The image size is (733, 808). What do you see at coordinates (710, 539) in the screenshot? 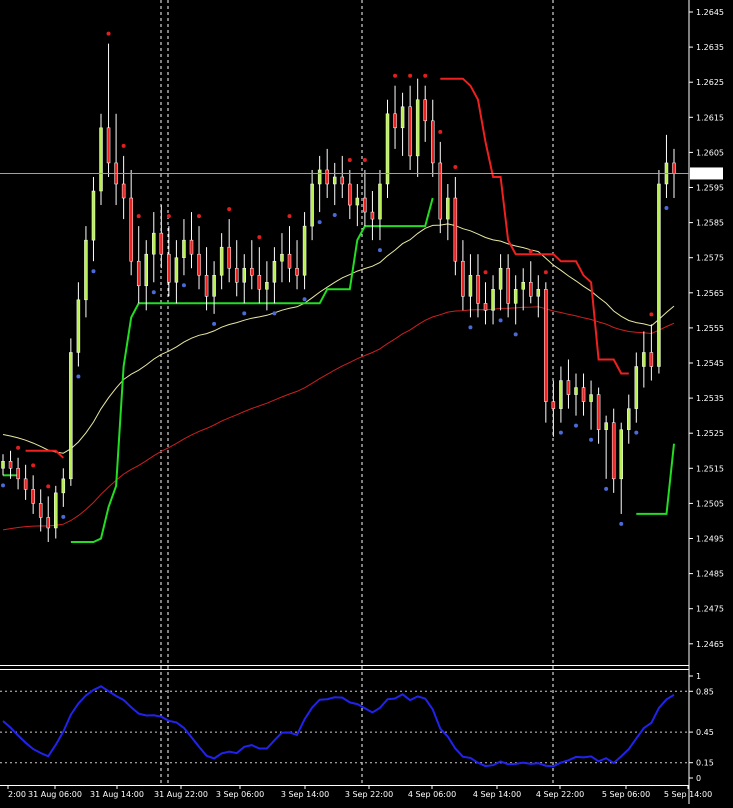
I see `y-tick-label: 1.2495` at bounding box center [710, 539].